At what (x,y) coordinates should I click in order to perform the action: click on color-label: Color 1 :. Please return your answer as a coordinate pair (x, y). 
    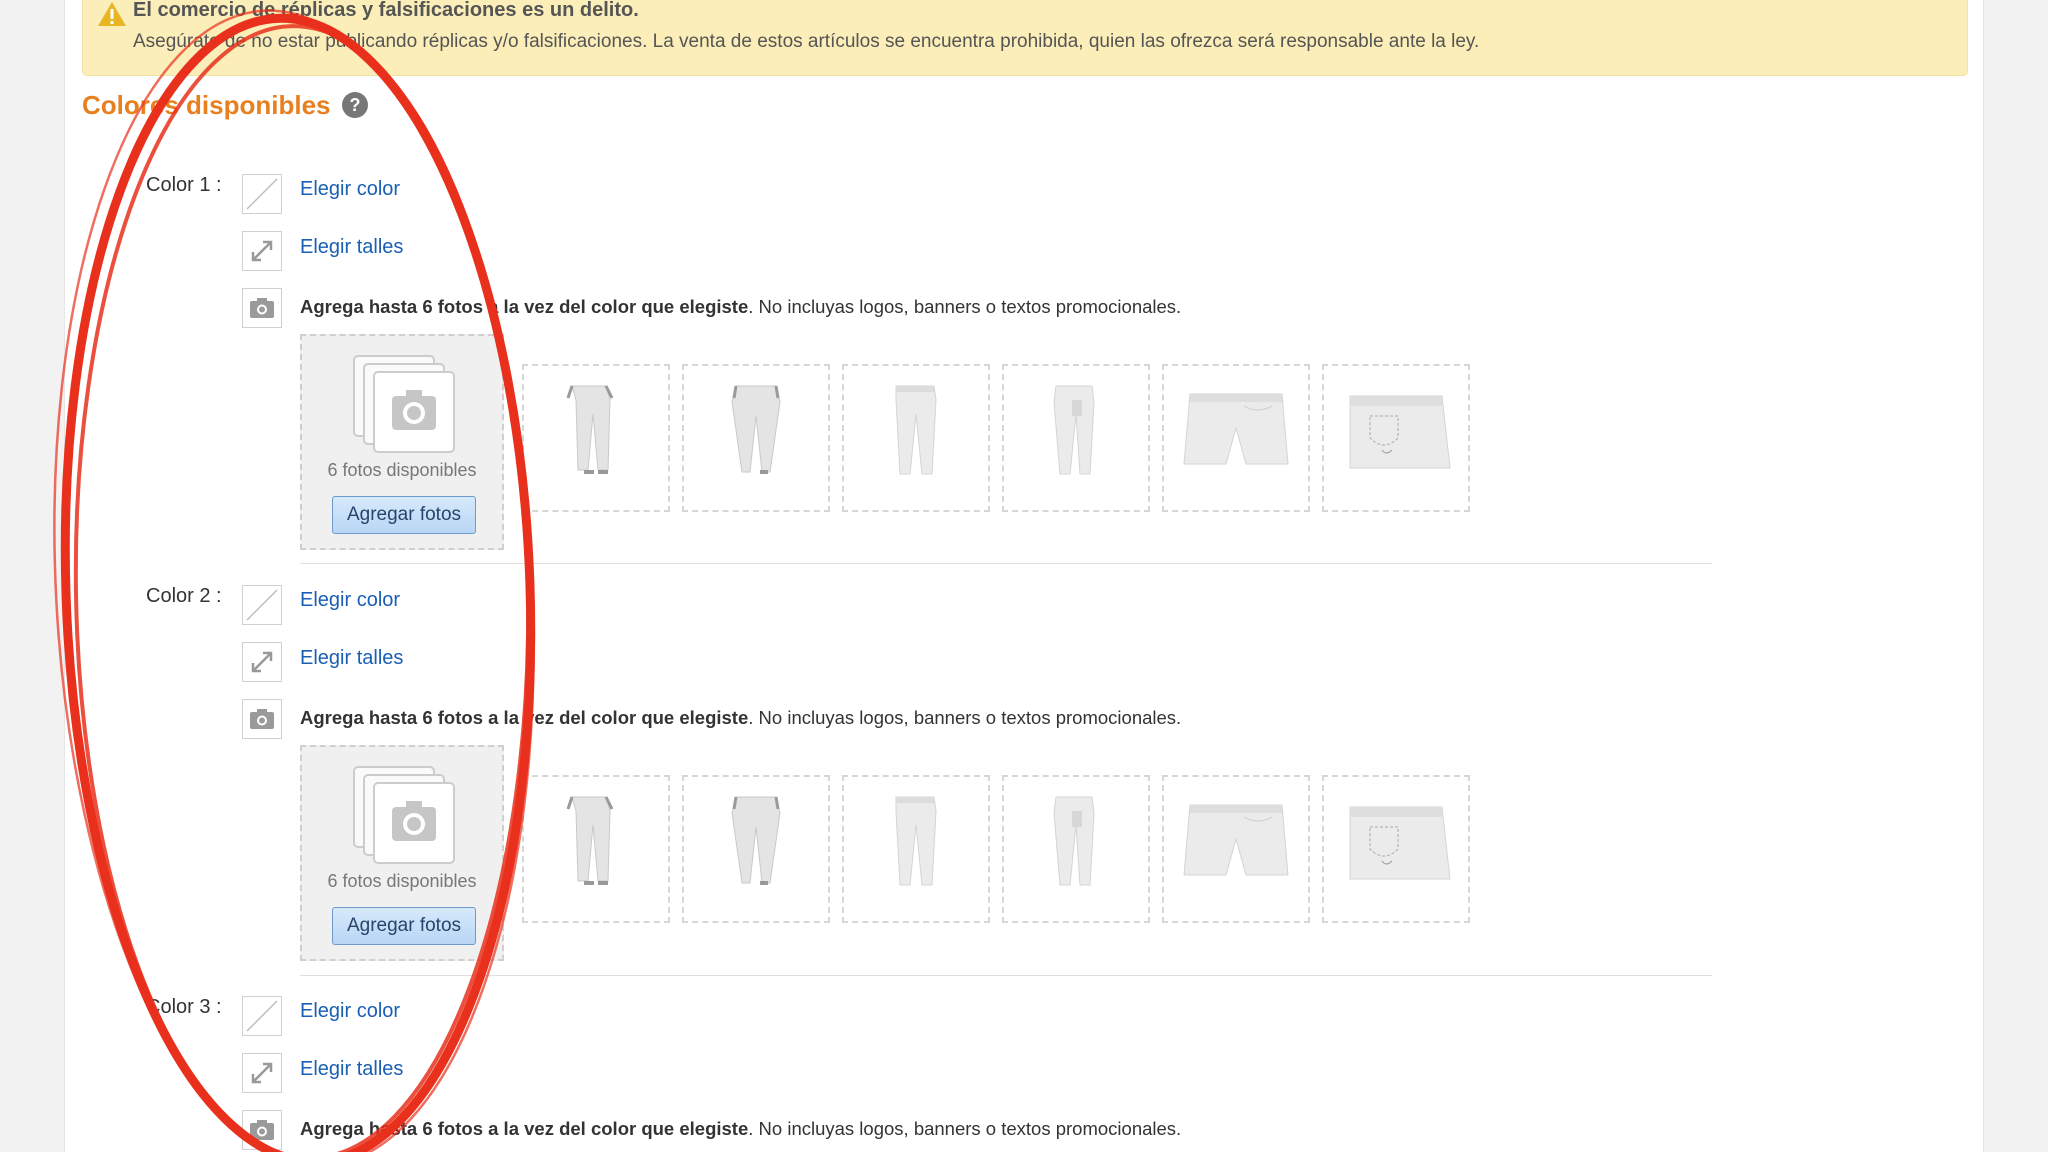
    Looking at the image, I should click on (184, 185).